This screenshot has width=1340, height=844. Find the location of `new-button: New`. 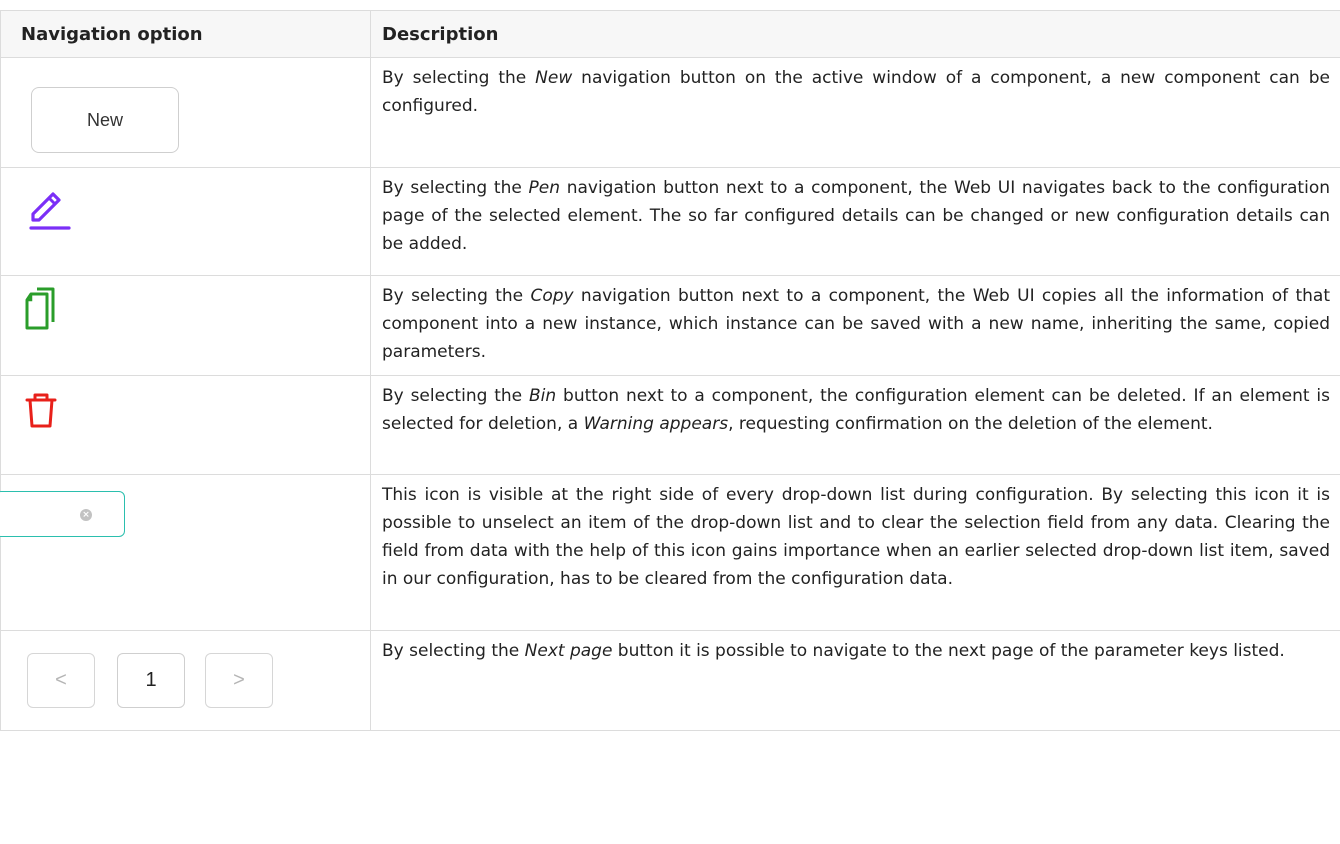

new-button: New is located at coordinates (105, 120).